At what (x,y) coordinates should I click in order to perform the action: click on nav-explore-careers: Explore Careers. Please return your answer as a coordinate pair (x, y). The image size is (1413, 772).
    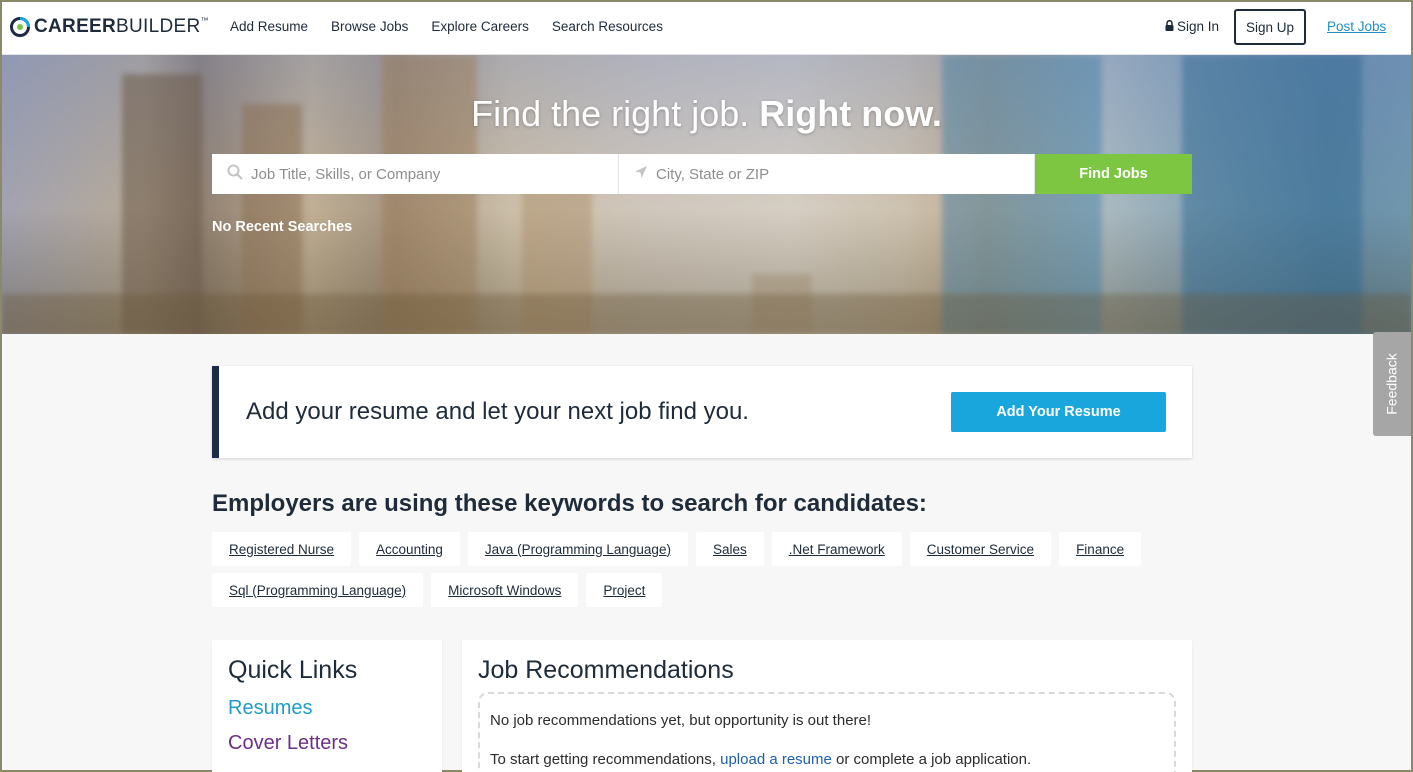
    Looking at the image, I should click on (480, 26).